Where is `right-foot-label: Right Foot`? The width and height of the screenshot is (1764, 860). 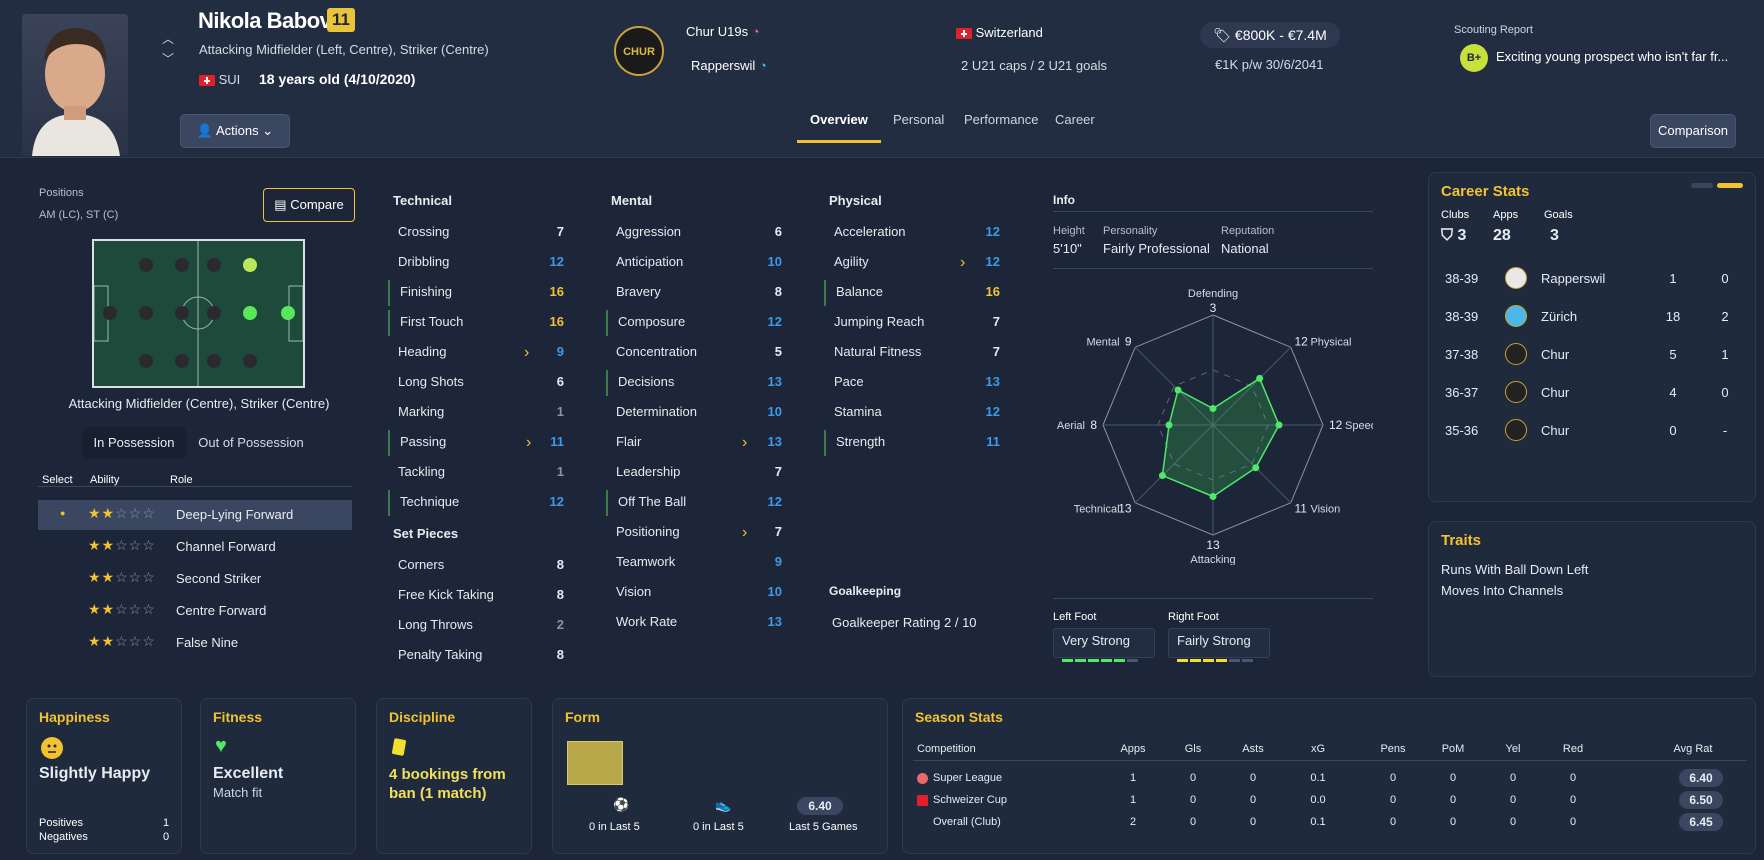 right-foot-label: Right Foot is located at coordinates (1193, 617).